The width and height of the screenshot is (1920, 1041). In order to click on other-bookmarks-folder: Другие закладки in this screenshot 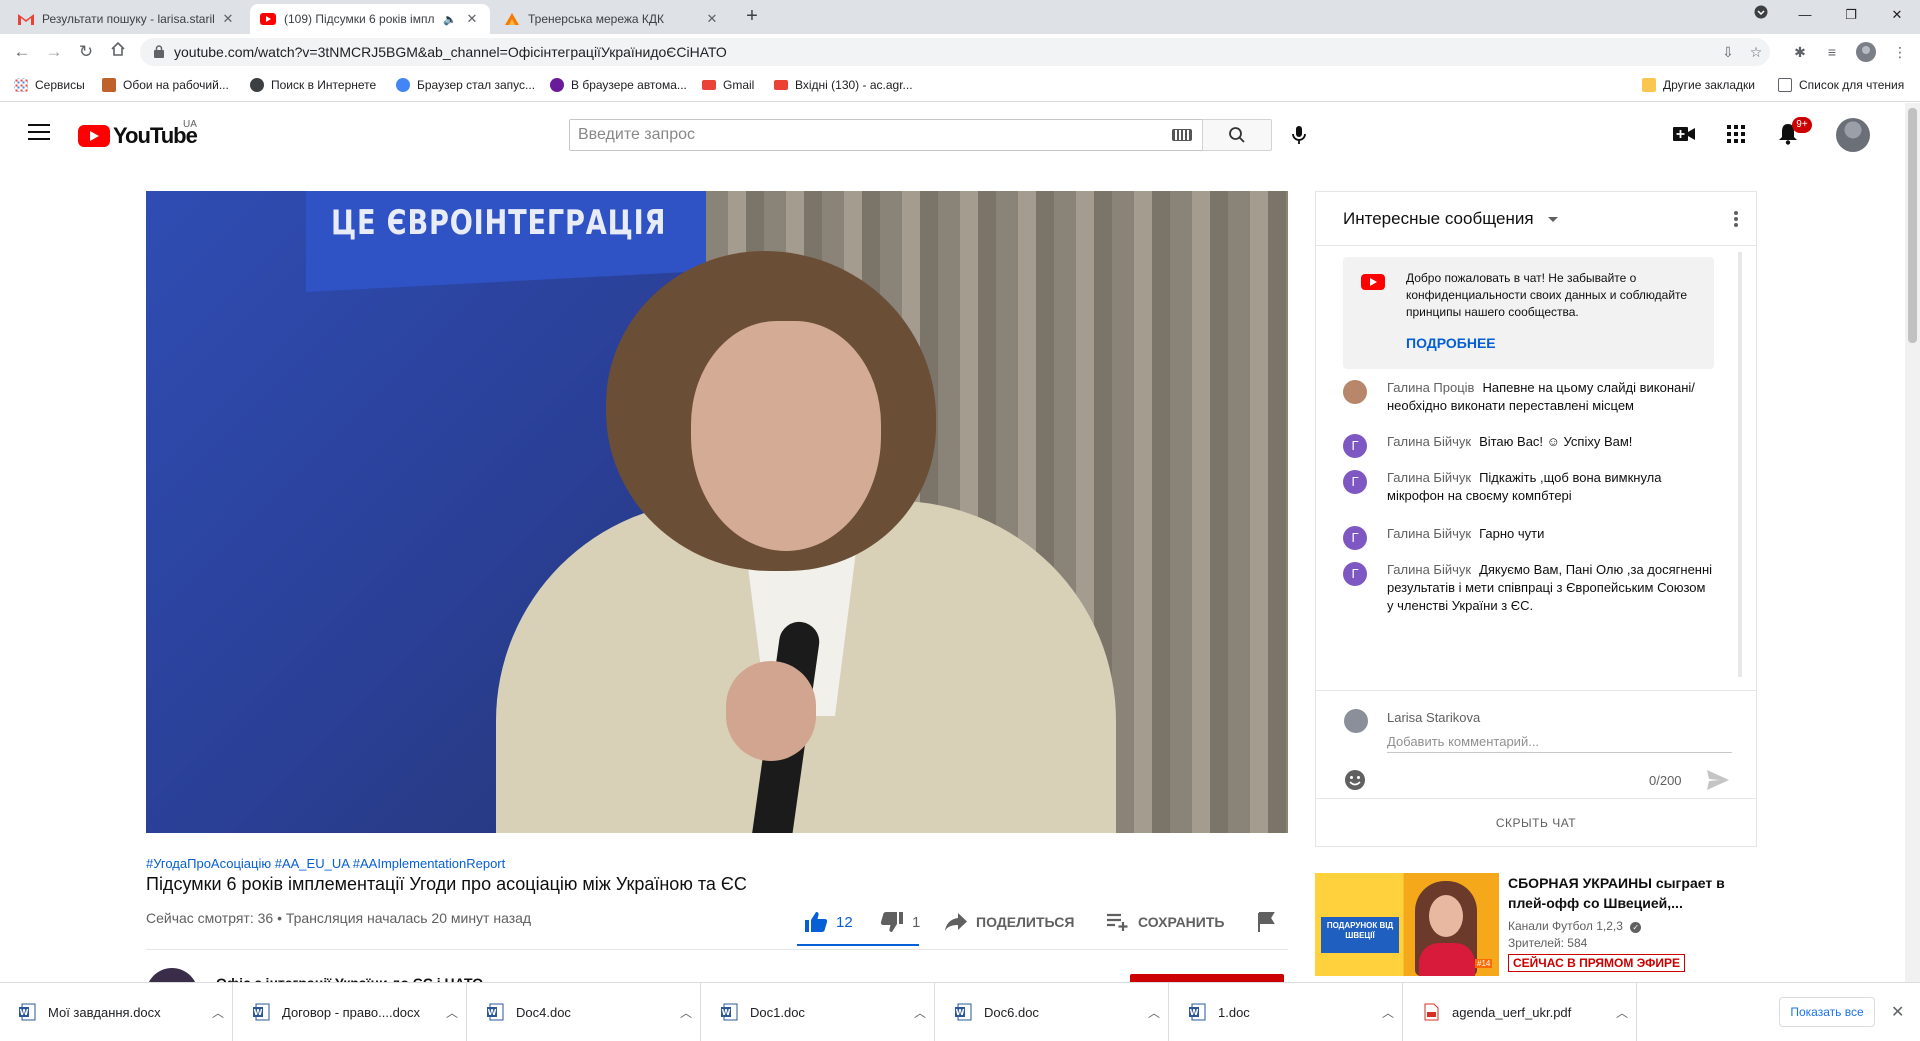, I will do `click(1698, 85)`.